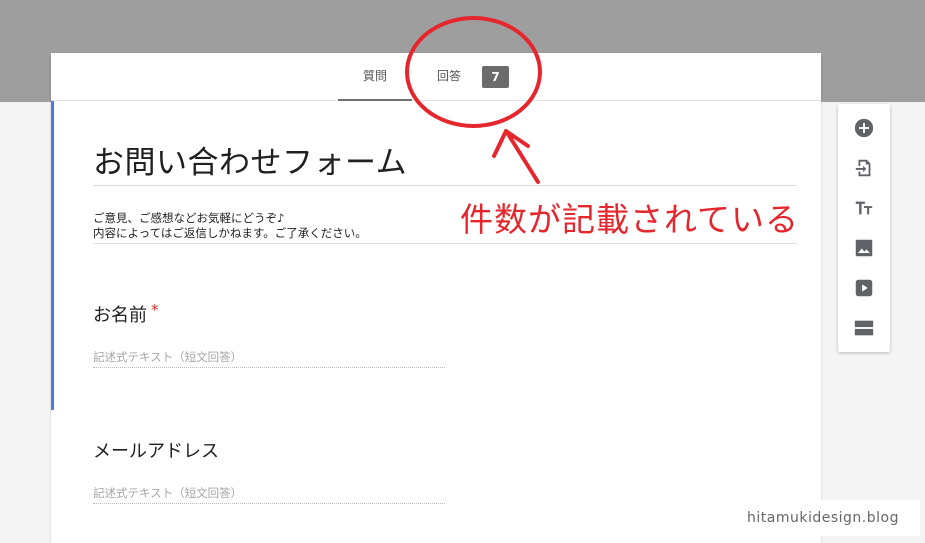 The width and height of the screenshot is (925, 543). I want to click on active-section-indicator, so click(52, 255).